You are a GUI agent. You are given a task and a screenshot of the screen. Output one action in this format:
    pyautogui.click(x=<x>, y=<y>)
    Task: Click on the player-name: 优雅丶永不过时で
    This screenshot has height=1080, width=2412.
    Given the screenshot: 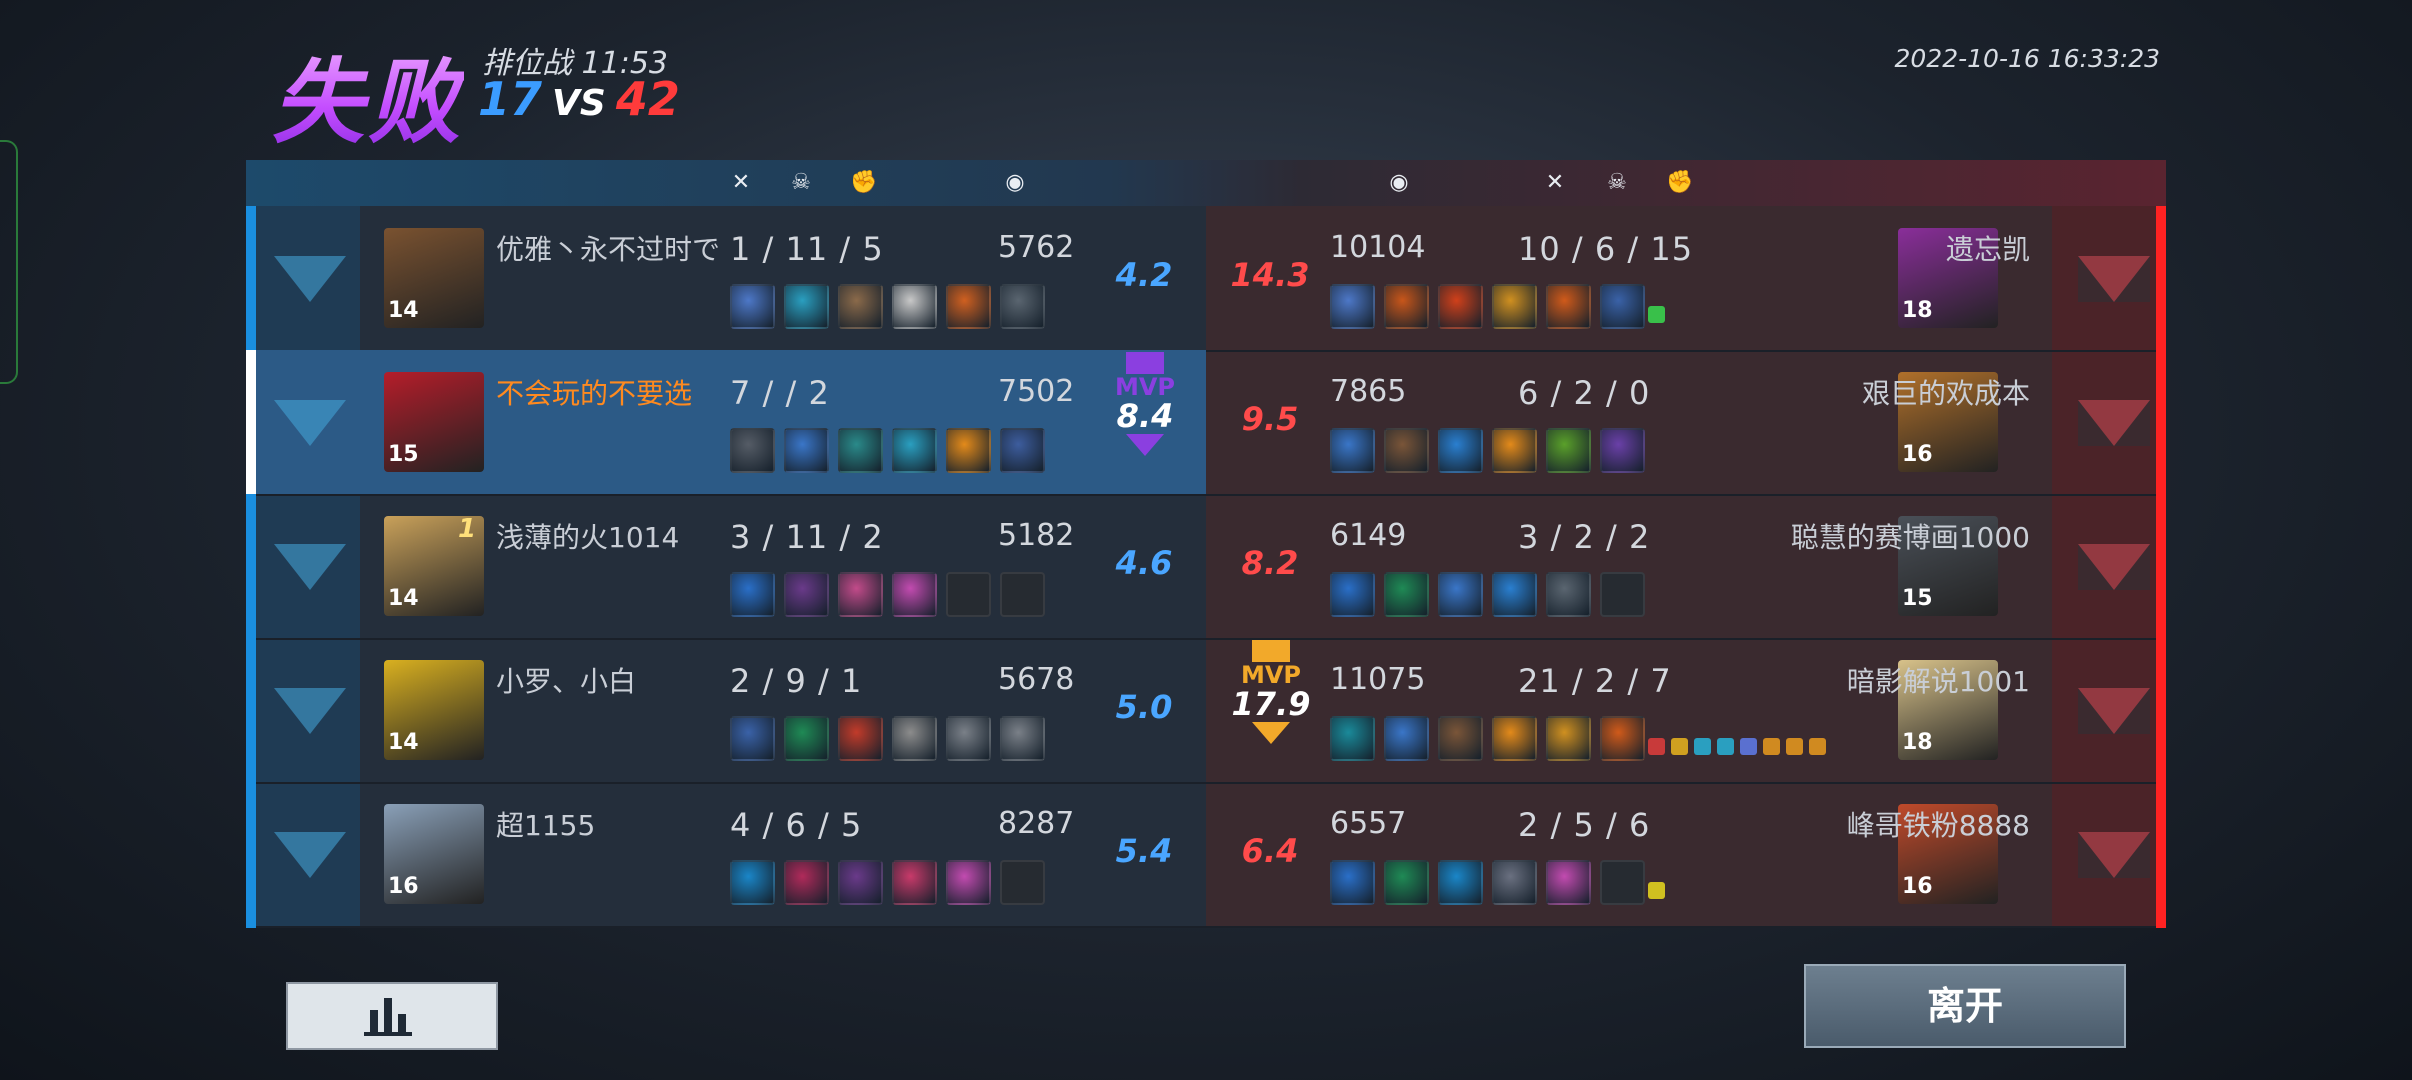 What is the action you would take?
    pyautogui.click(x=608, y=249)
    